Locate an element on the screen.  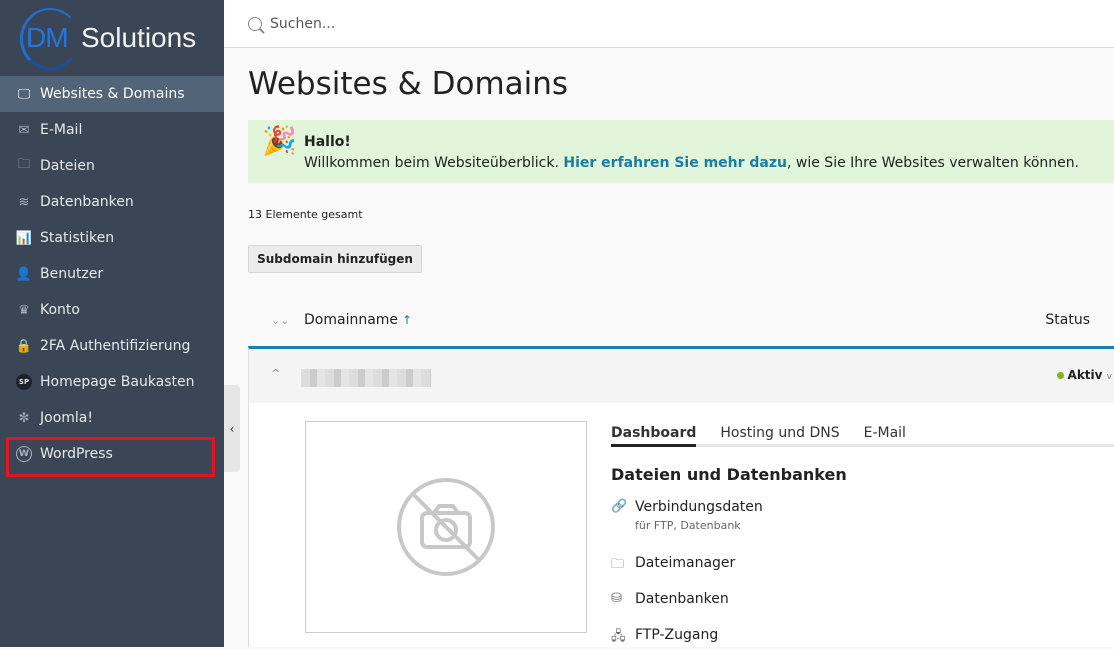
sidebar-item-konto: ♛ Konto is located at coordinates (112, 310).